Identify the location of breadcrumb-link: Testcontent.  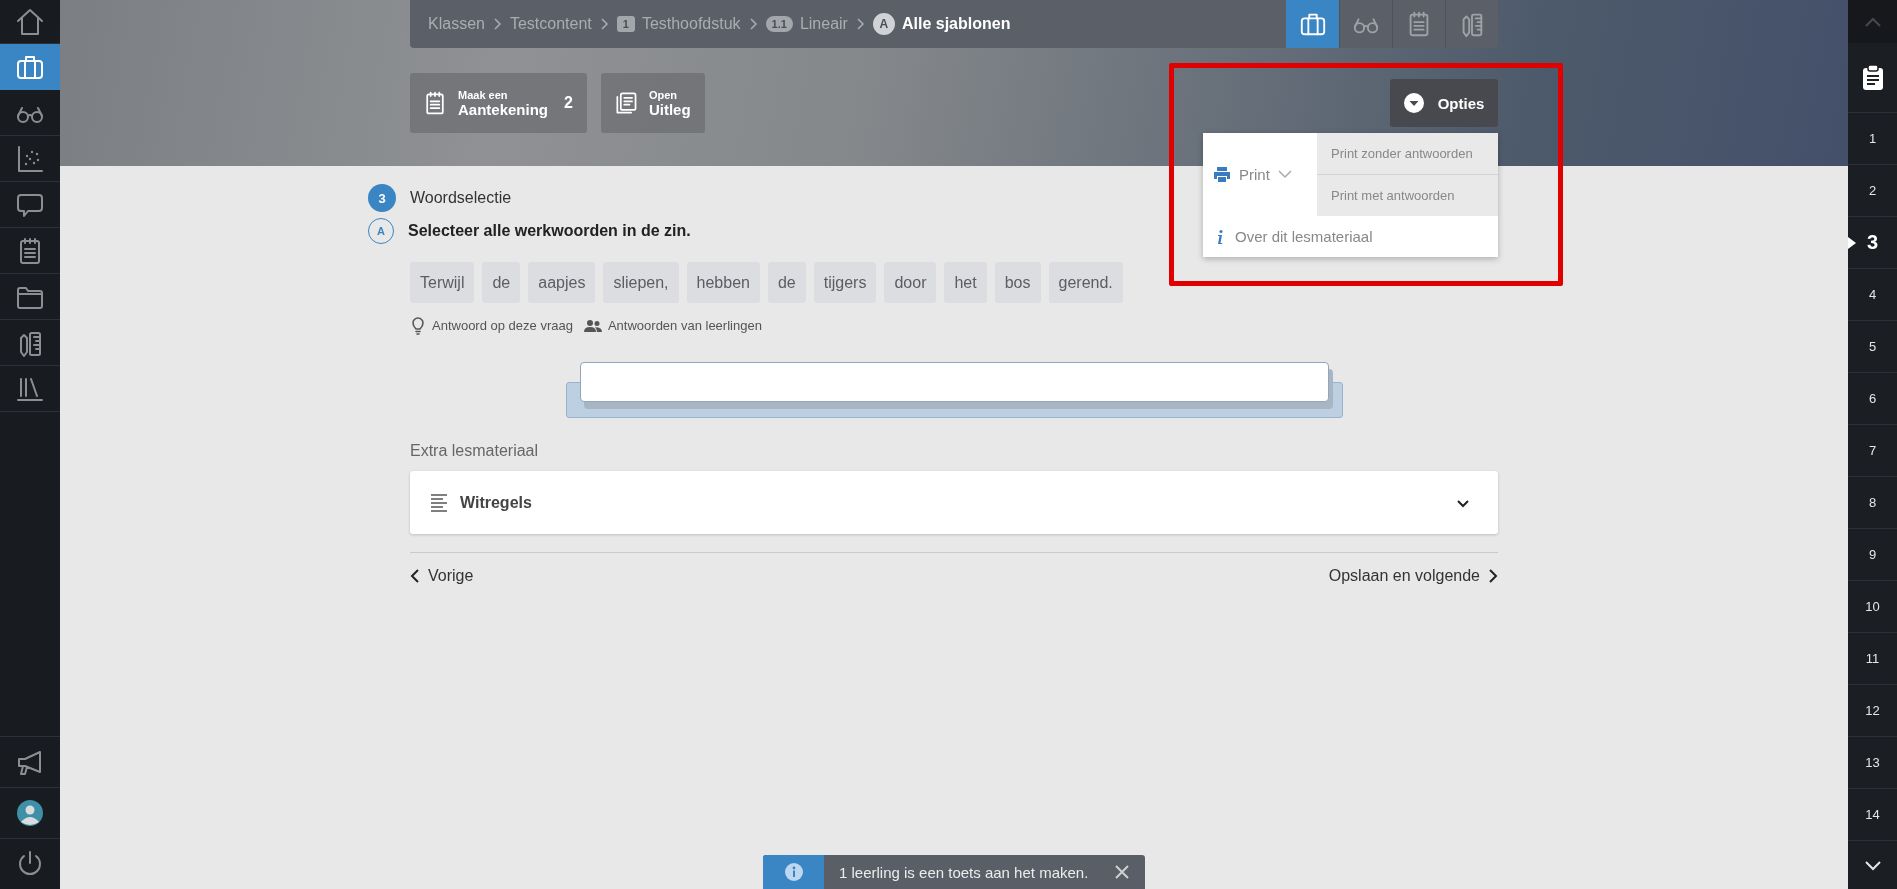
(550, 24).